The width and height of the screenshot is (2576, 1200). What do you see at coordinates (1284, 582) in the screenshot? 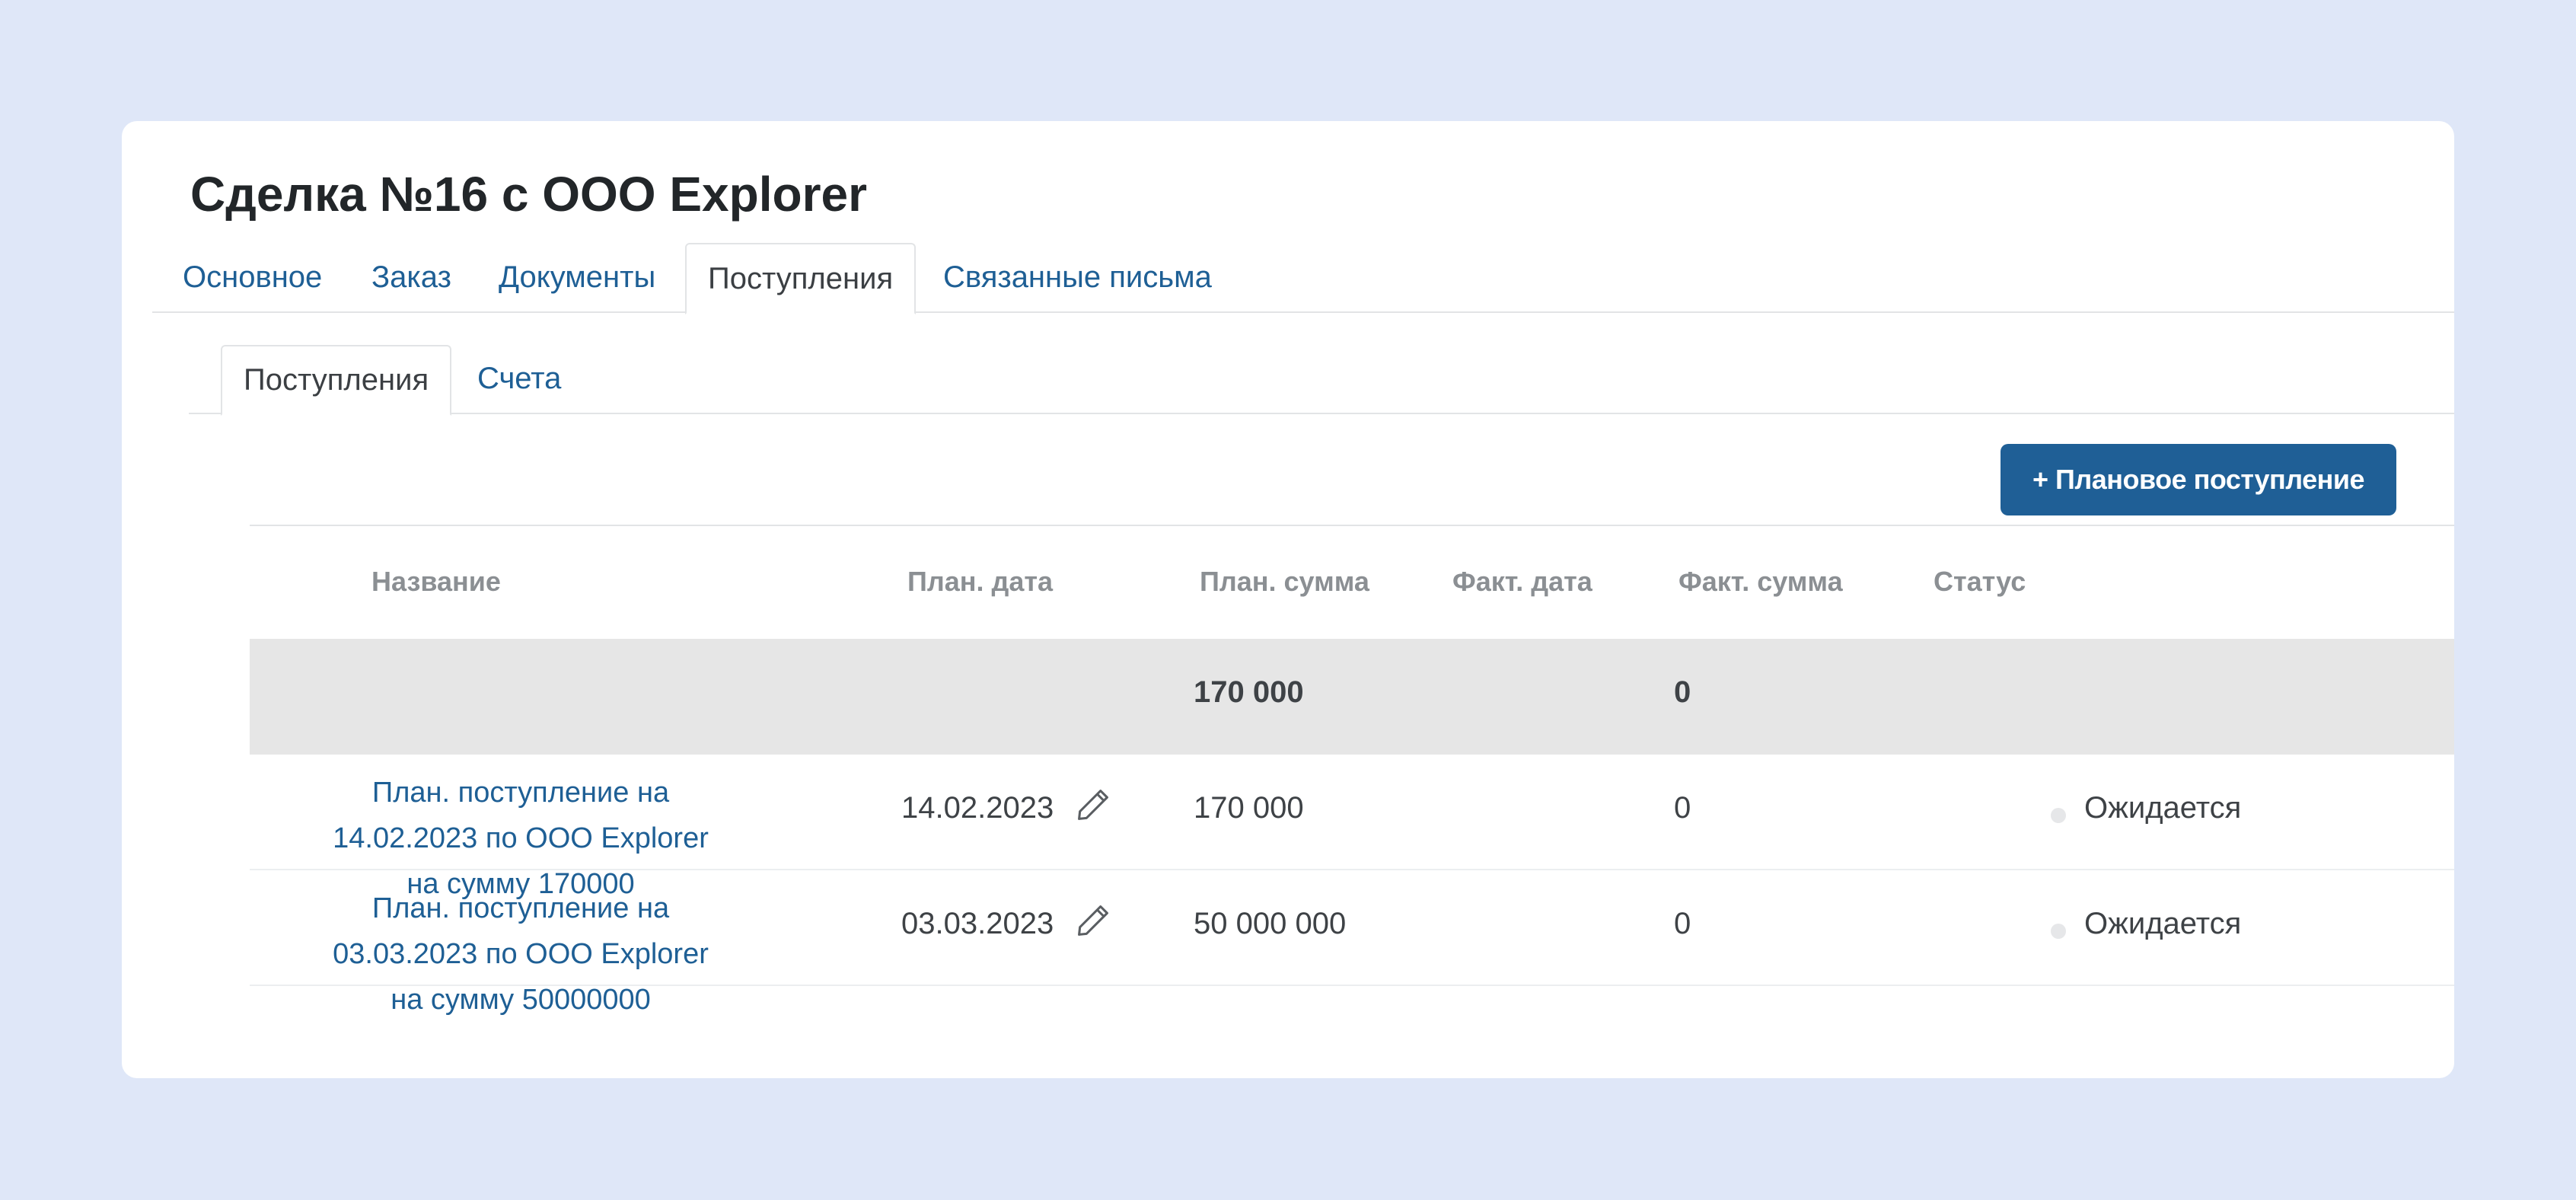
I see `column-header-plan-sum: План. сумма` at bounding box center [1284, 582].